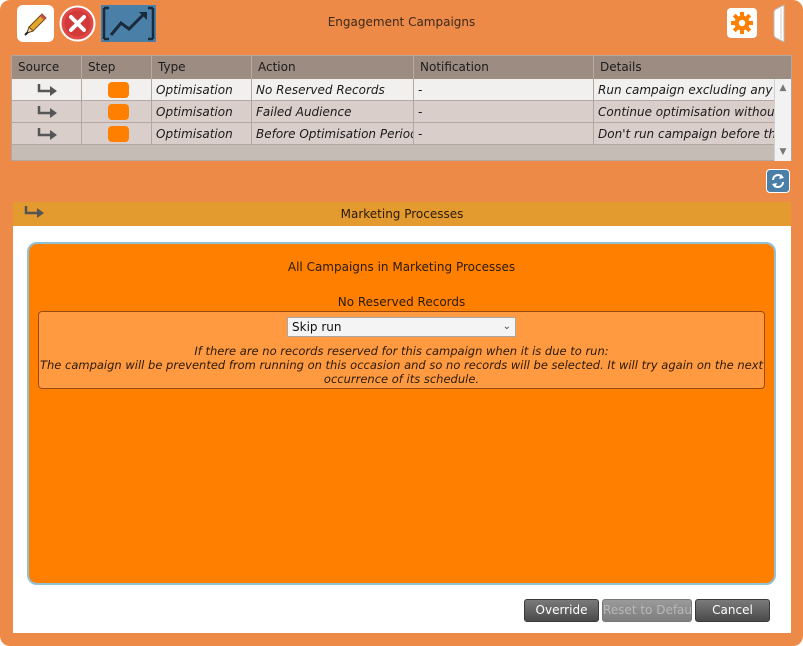 This screenshot has height=646, width=803. Describe the element at coordinates (401, 327) in the screenshot. I see `action-select: Skip run ⌄` at that location.